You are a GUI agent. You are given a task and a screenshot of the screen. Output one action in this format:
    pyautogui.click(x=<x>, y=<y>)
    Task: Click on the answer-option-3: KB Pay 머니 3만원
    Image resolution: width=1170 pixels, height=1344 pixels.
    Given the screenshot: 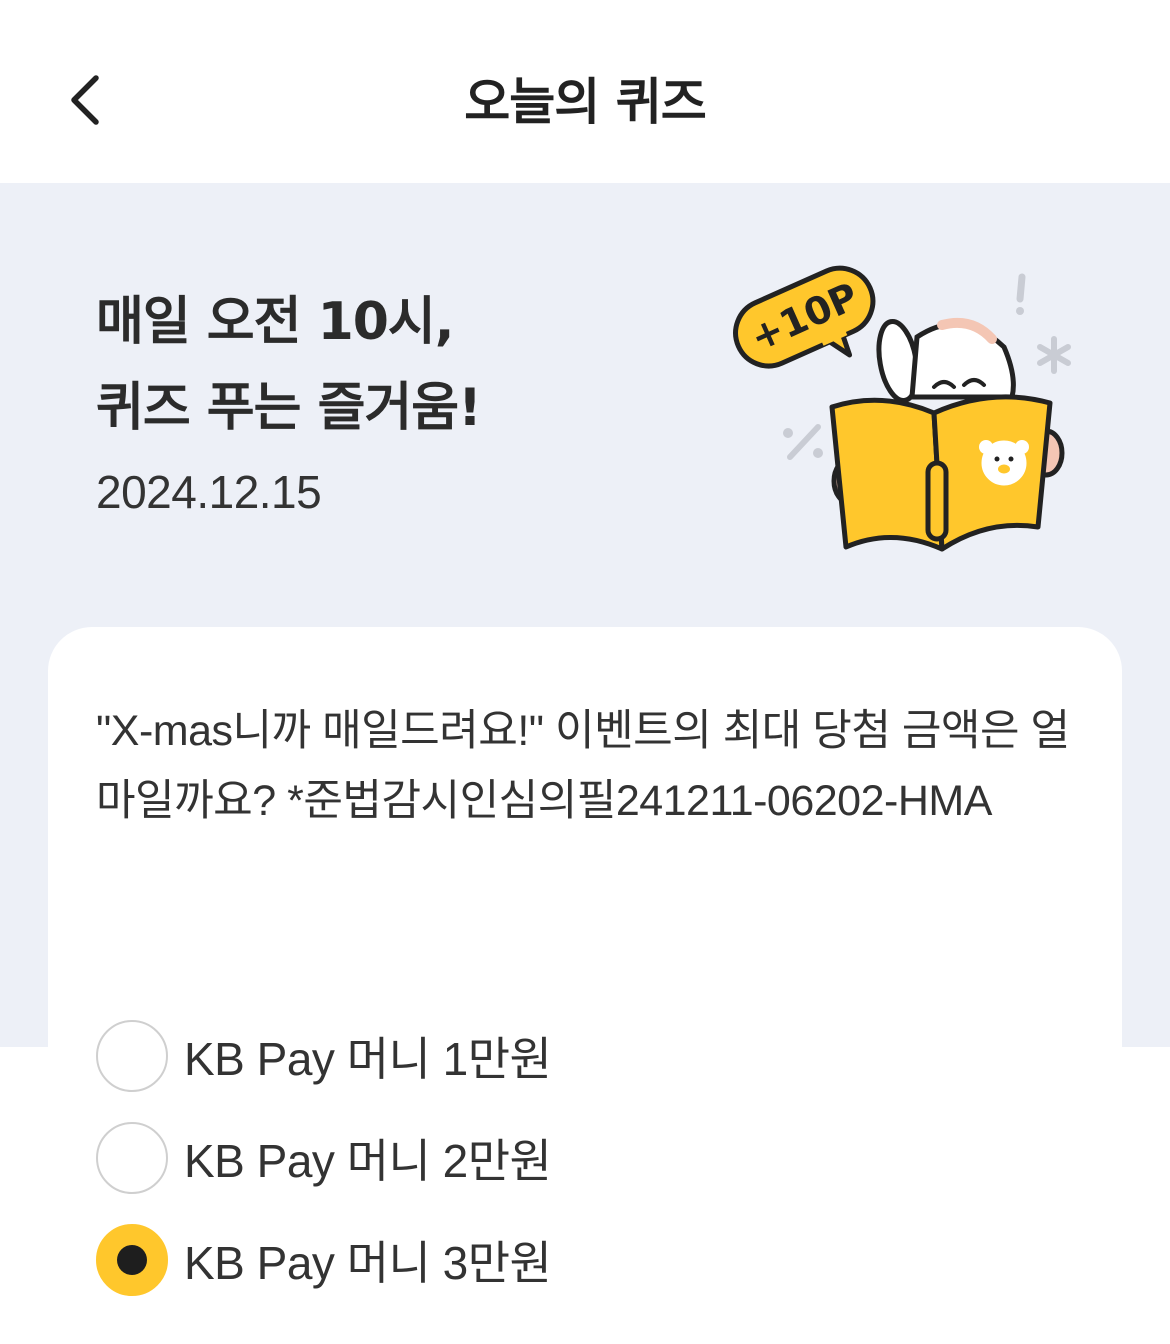 What is the action you would take?
    pyautogui.click(x=324, y=1260)
    